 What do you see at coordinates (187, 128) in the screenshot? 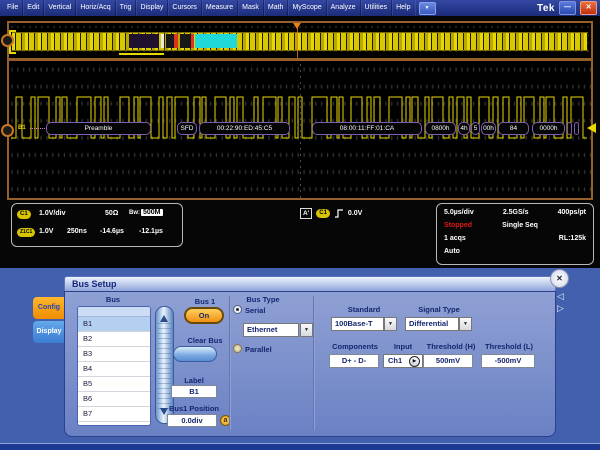
I see `decode-field-sfd: SFD` at bounding box center [187, 128].